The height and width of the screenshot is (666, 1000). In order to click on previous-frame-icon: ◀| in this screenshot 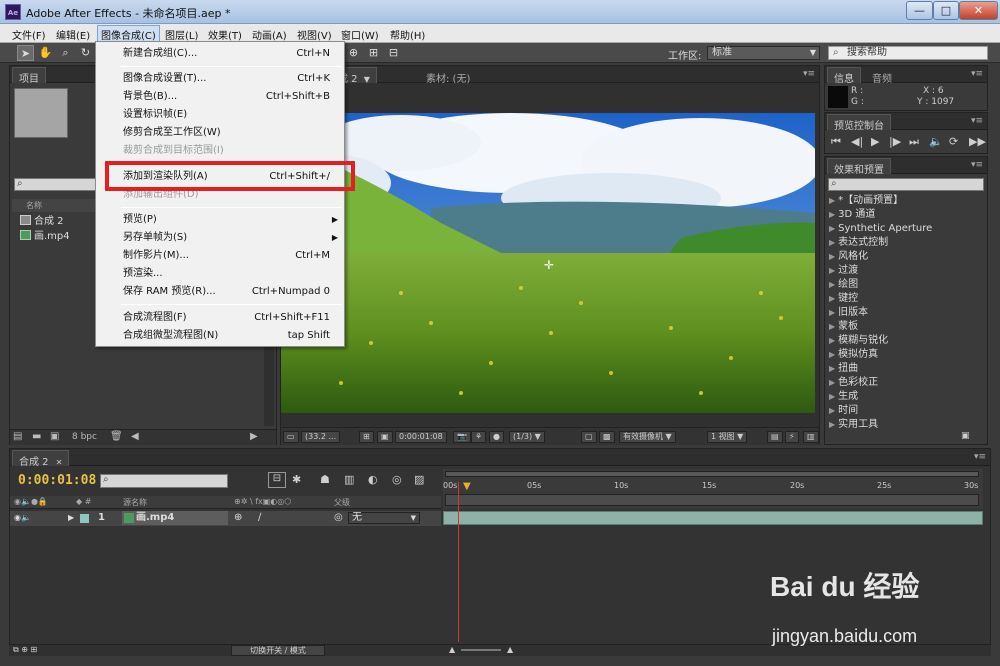, I will do `click(857, 141)`.